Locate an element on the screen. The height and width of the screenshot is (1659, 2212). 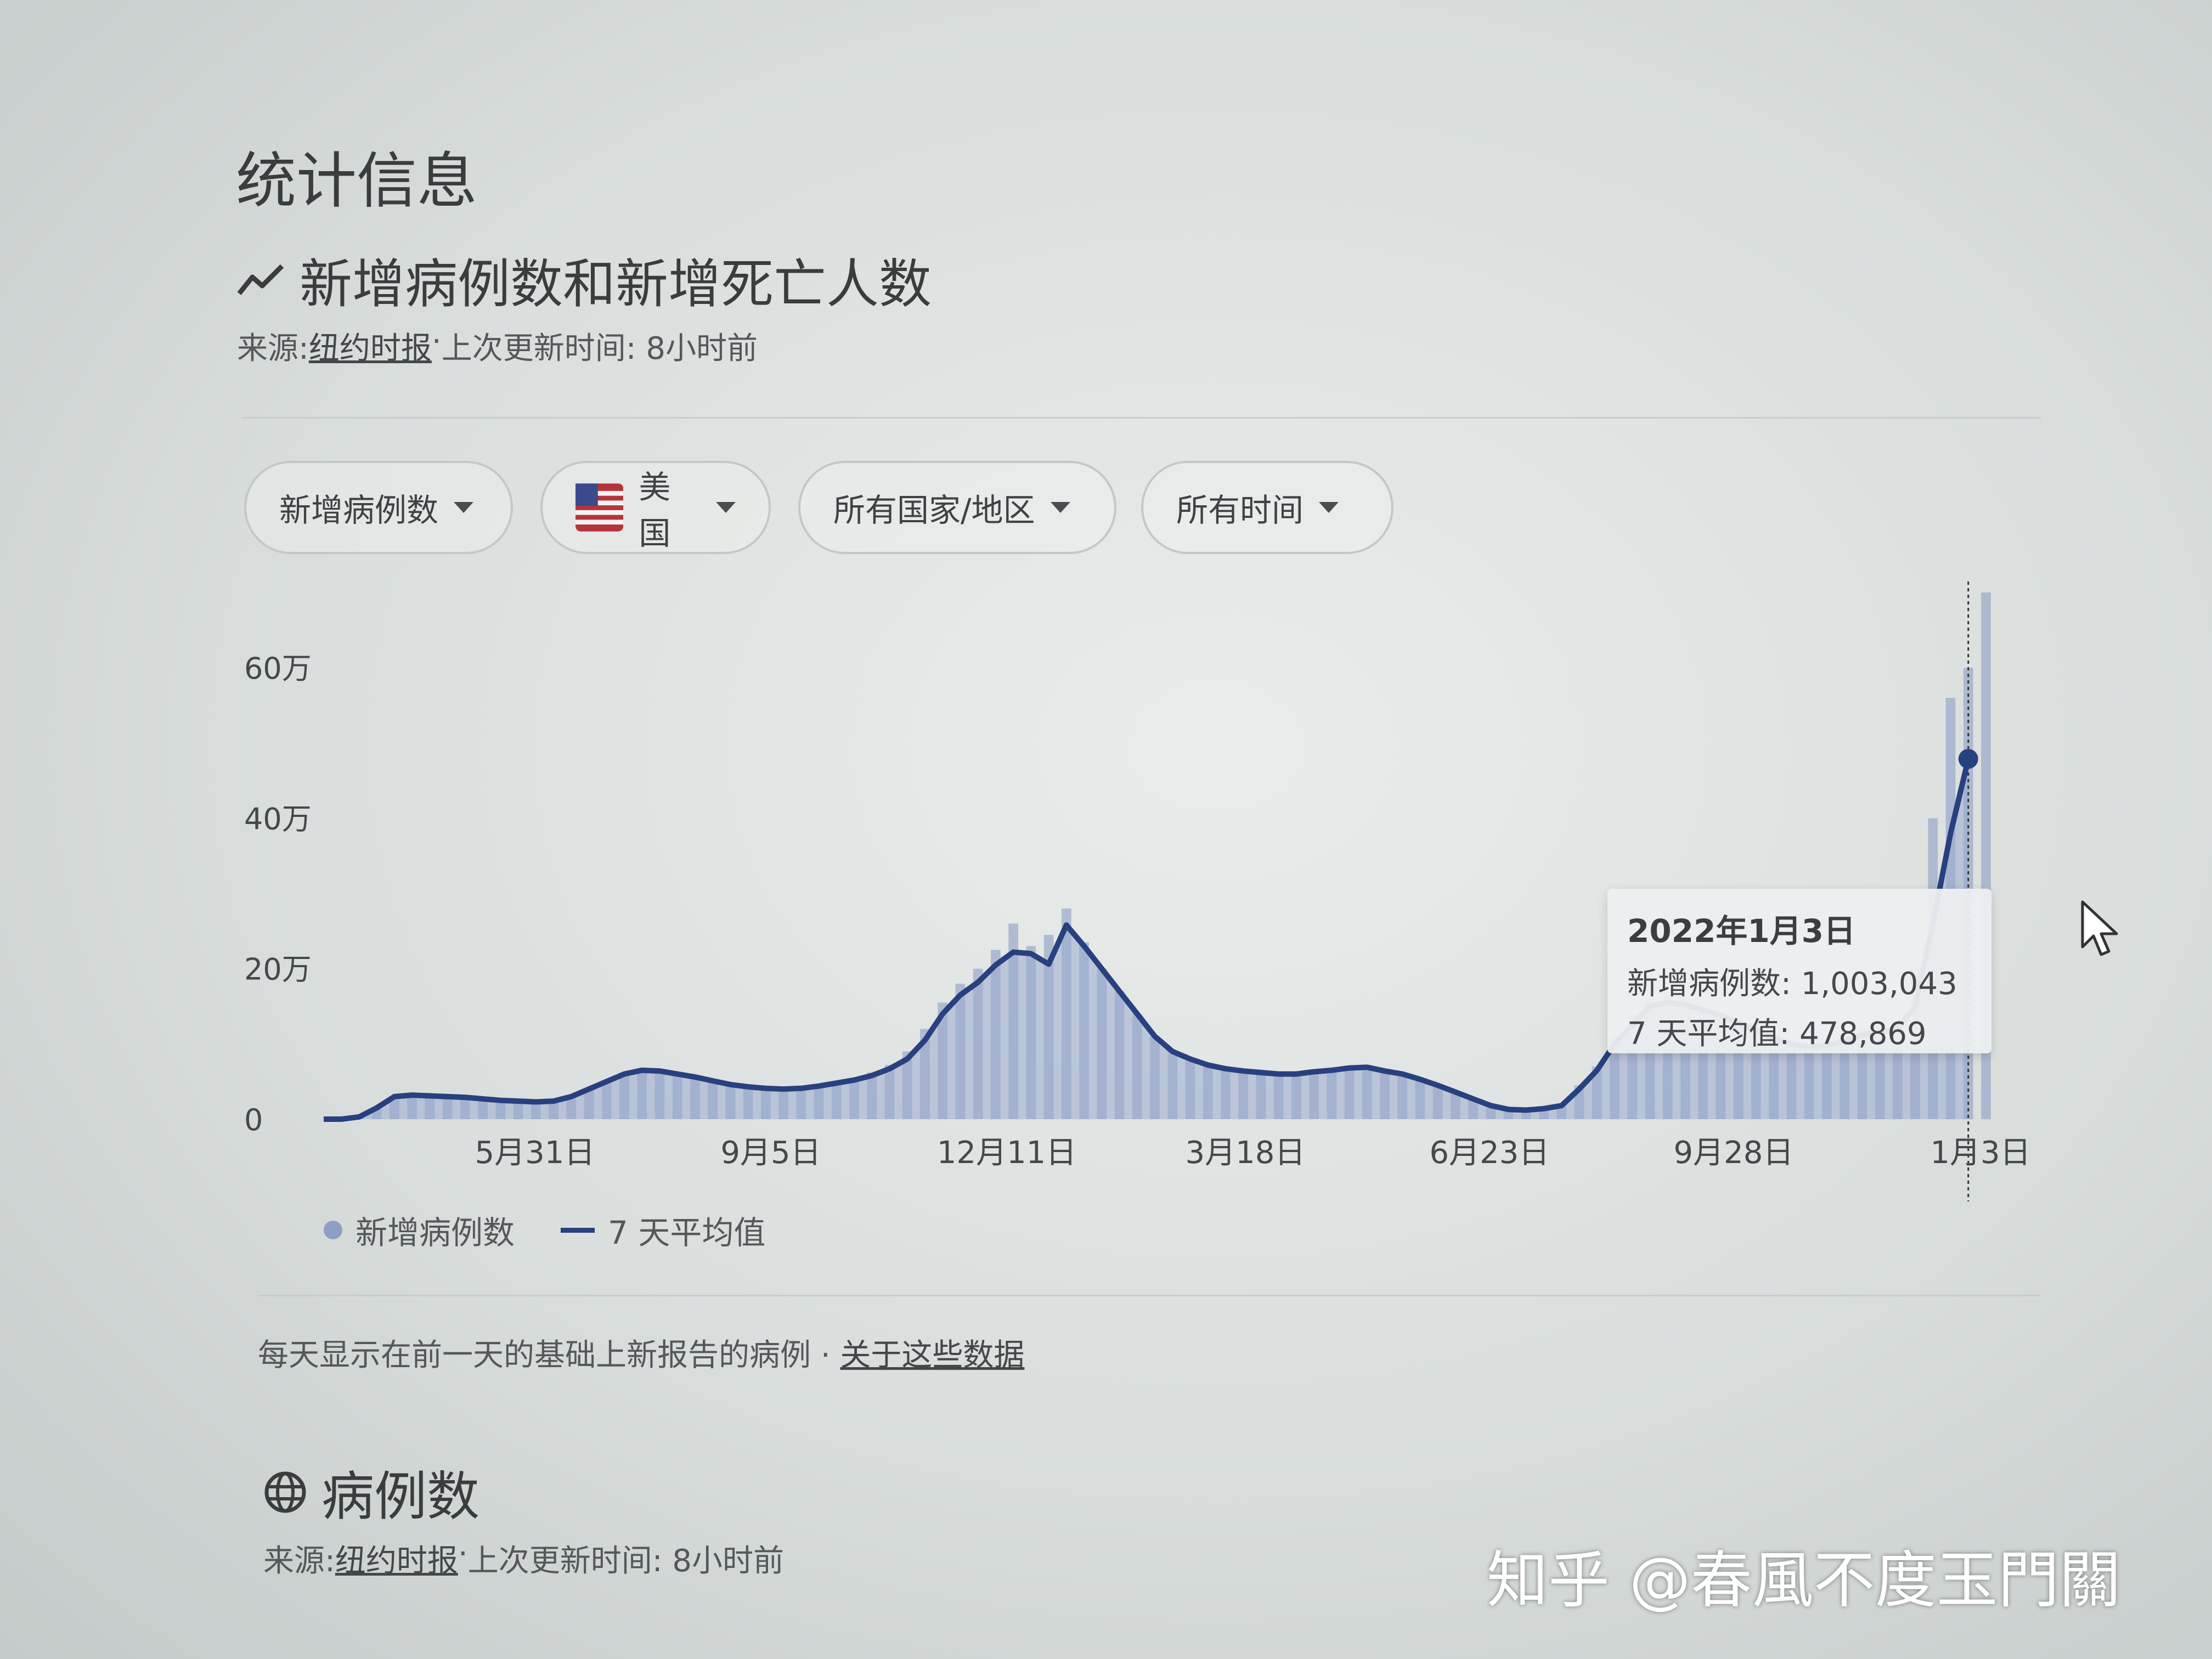
globe-icon is located at coordinates (285, 1492).